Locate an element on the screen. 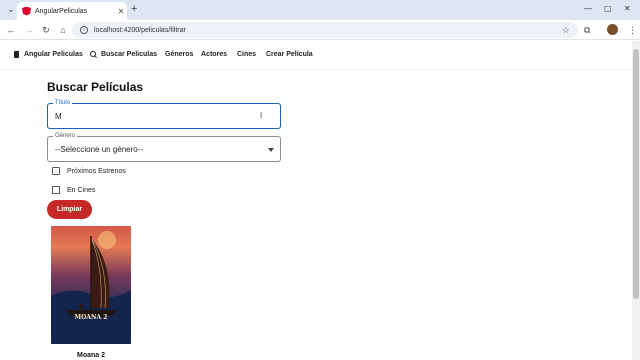 The width and height of the screenshot is (640, 360). address-bar: i localhost:4200/peliculas/filtrar ☆ is located at coordinates (325, 30).